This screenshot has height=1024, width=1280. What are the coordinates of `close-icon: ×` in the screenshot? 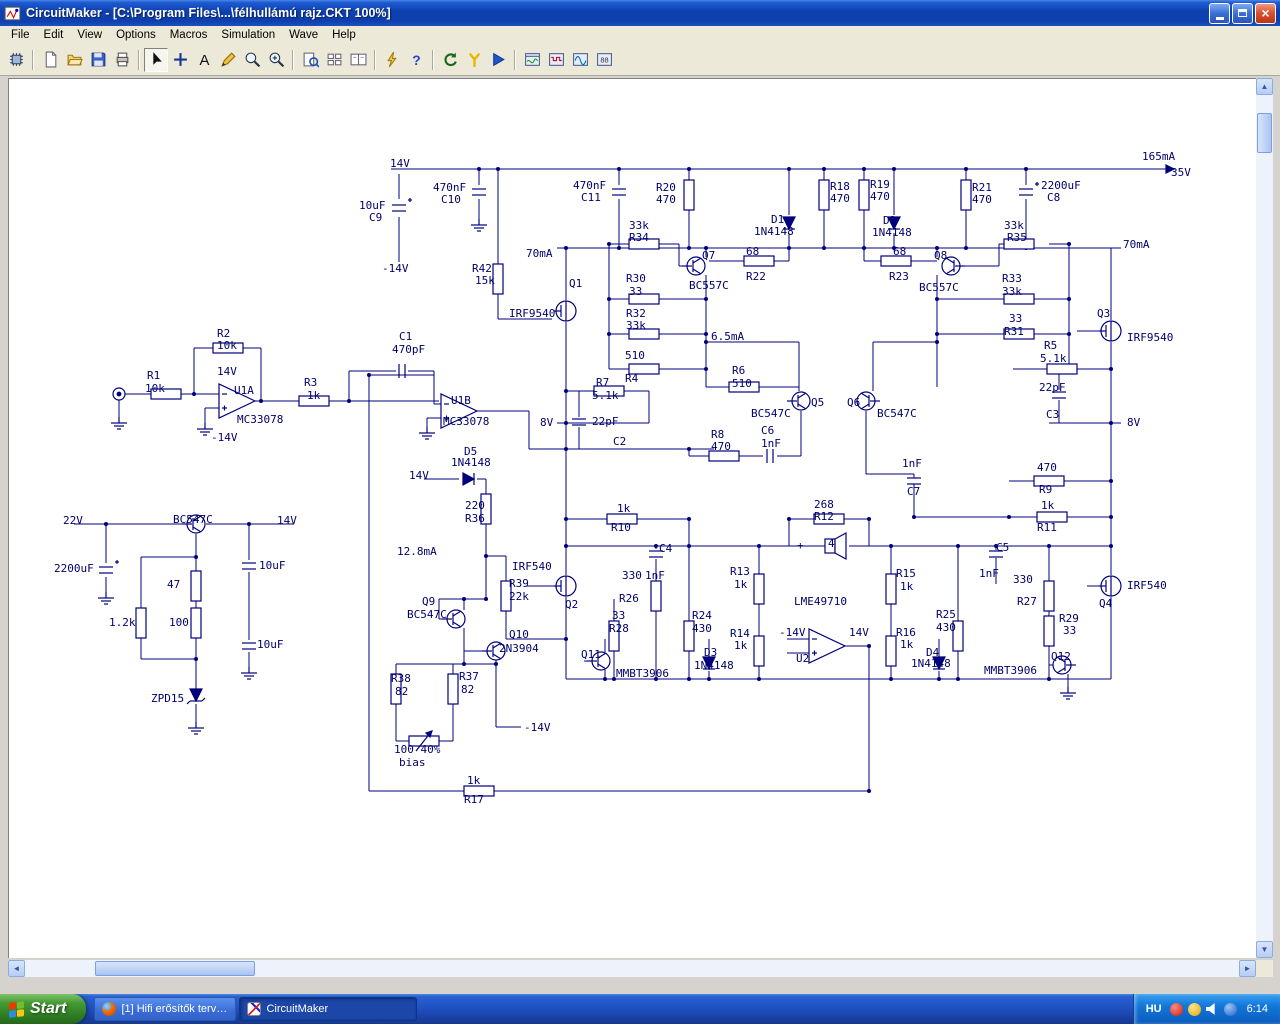 It's located at (1265, 13).